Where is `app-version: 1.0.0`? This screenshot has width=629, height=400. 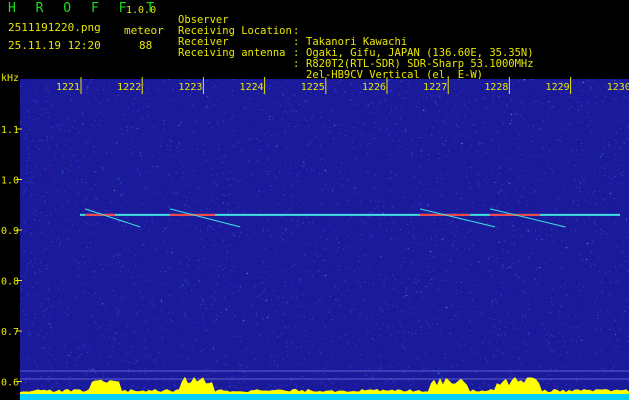
app-version: 1.0.0 is located at coordinates (141, 10).